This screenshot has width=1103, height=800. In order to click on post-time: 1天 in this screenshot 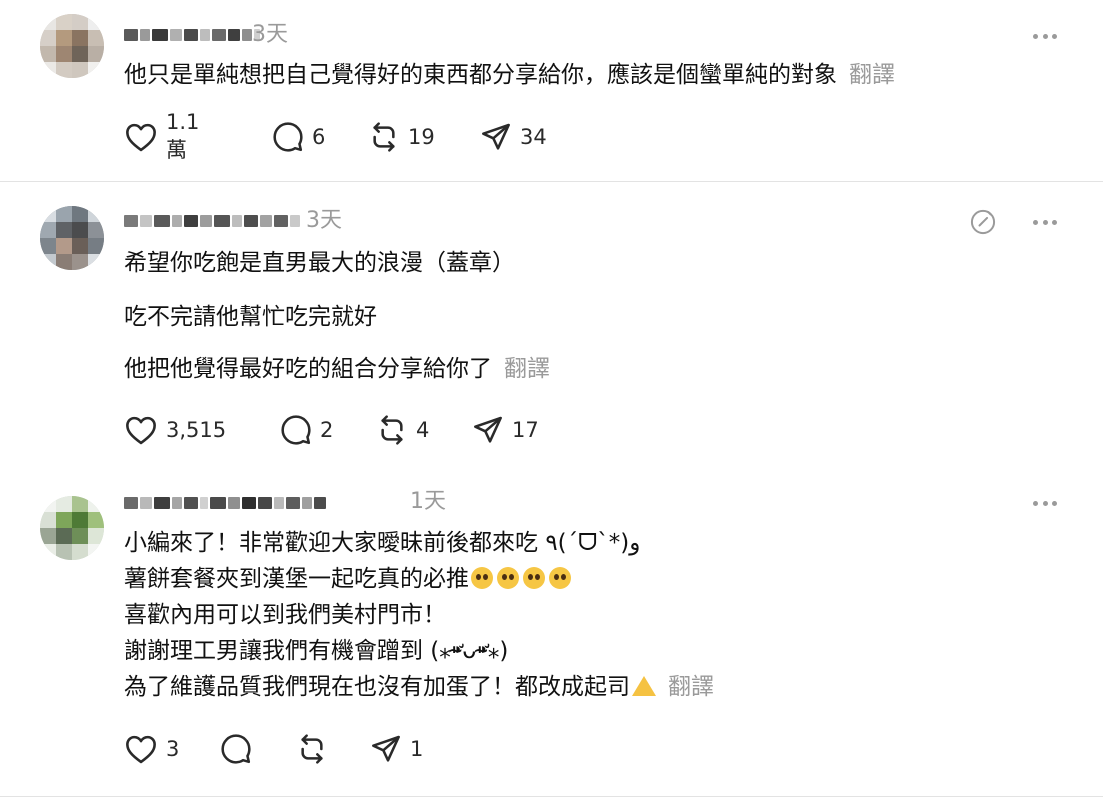, I will do `click(428, 501)`.